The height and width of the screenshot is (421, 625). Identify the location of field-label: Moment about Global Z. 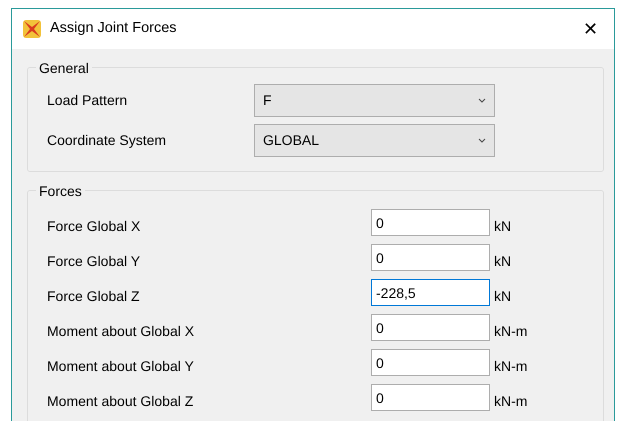
(120, 401).